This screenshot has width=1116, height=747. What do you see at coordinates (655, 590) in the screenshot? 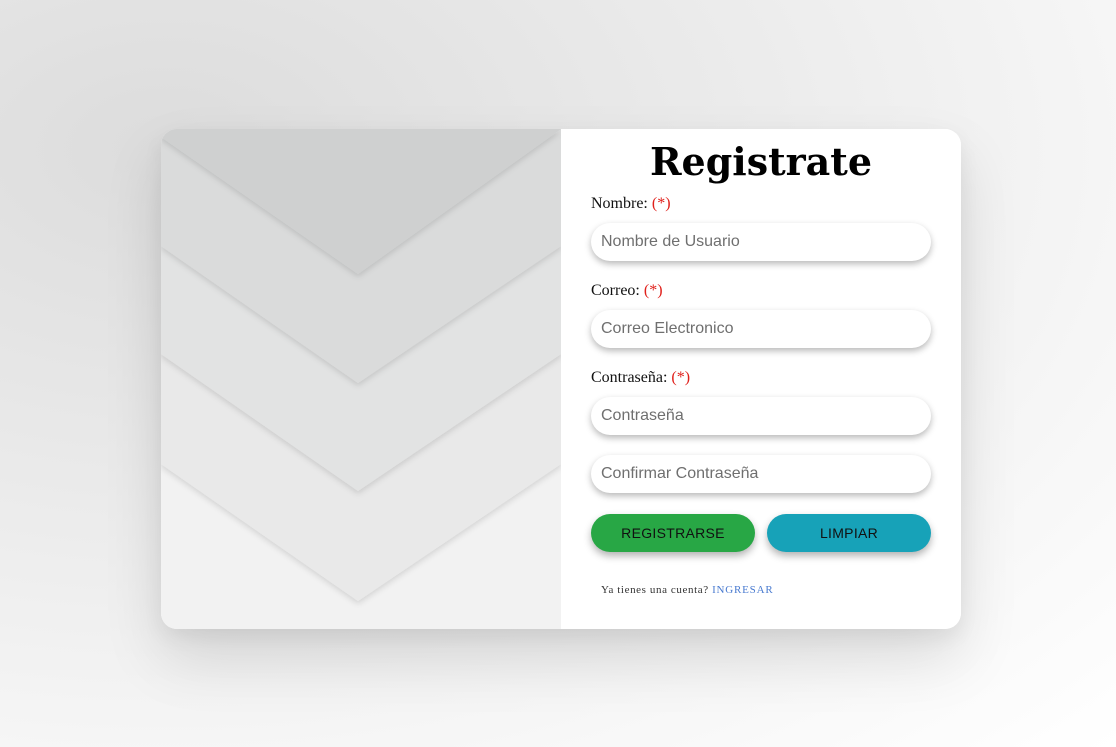
I see `login-prompt-text: Ya tienes una cuenta?` at bounding box center [655, 590].